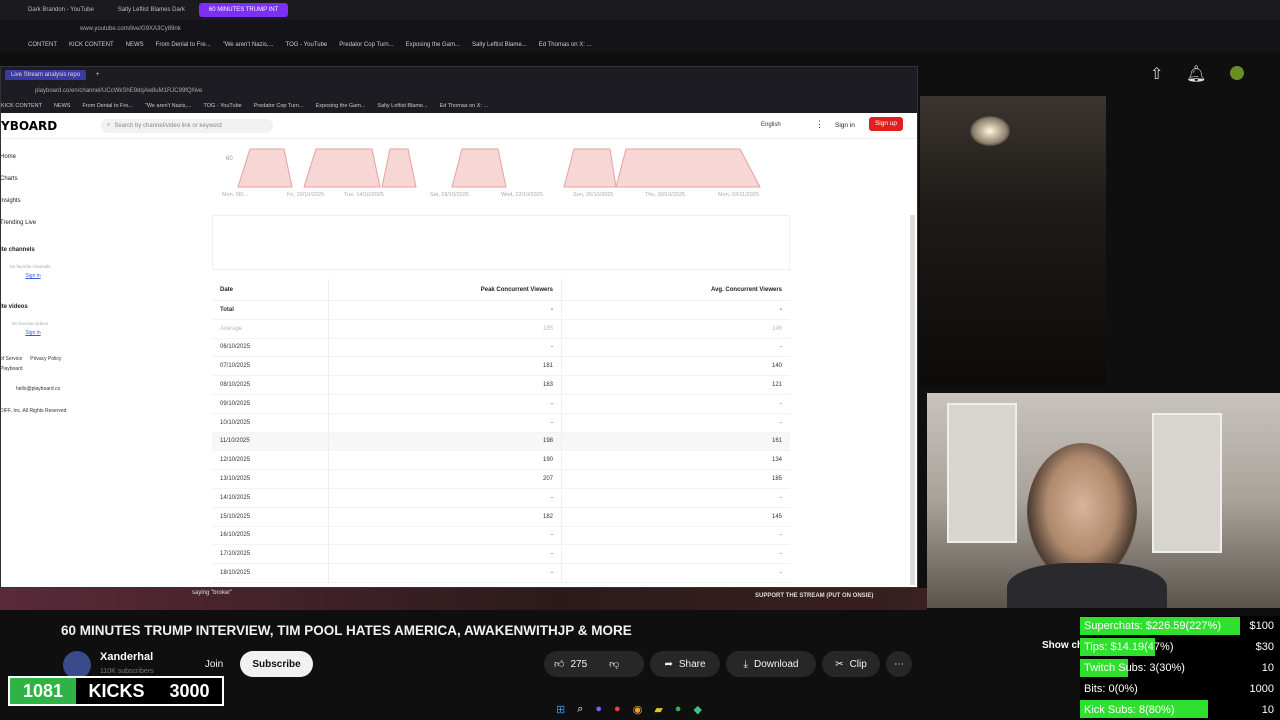 Image resolution: width=1280 pixels, height=720 pixels. I want to click on sidebar-item-trending-live: Trending Live, so click(47, 223).